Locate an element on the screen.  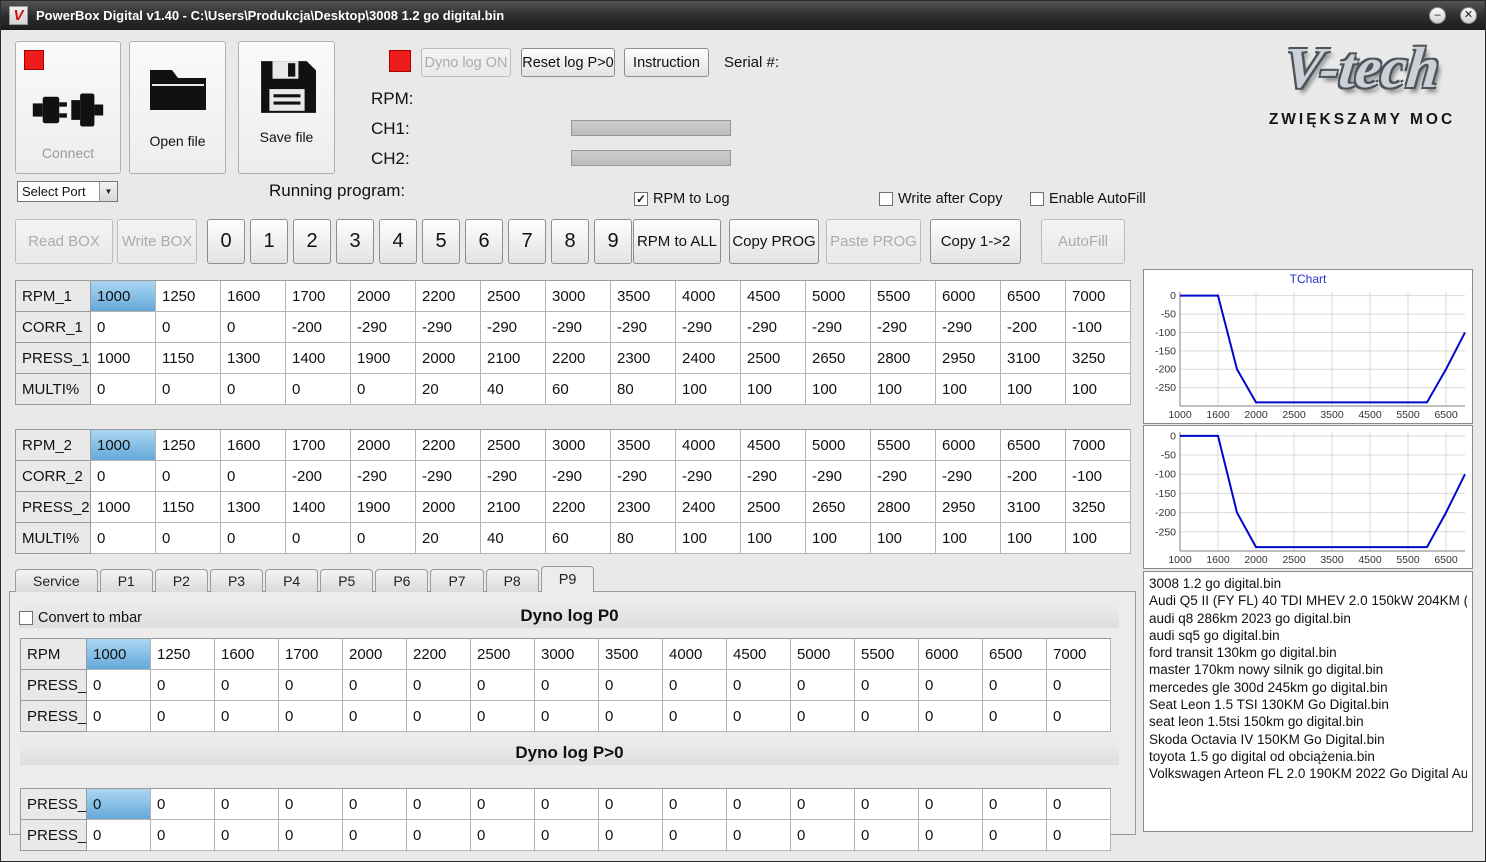
write-after-copy-checkbox: Write after Copy is located at coordinates (941, 199).